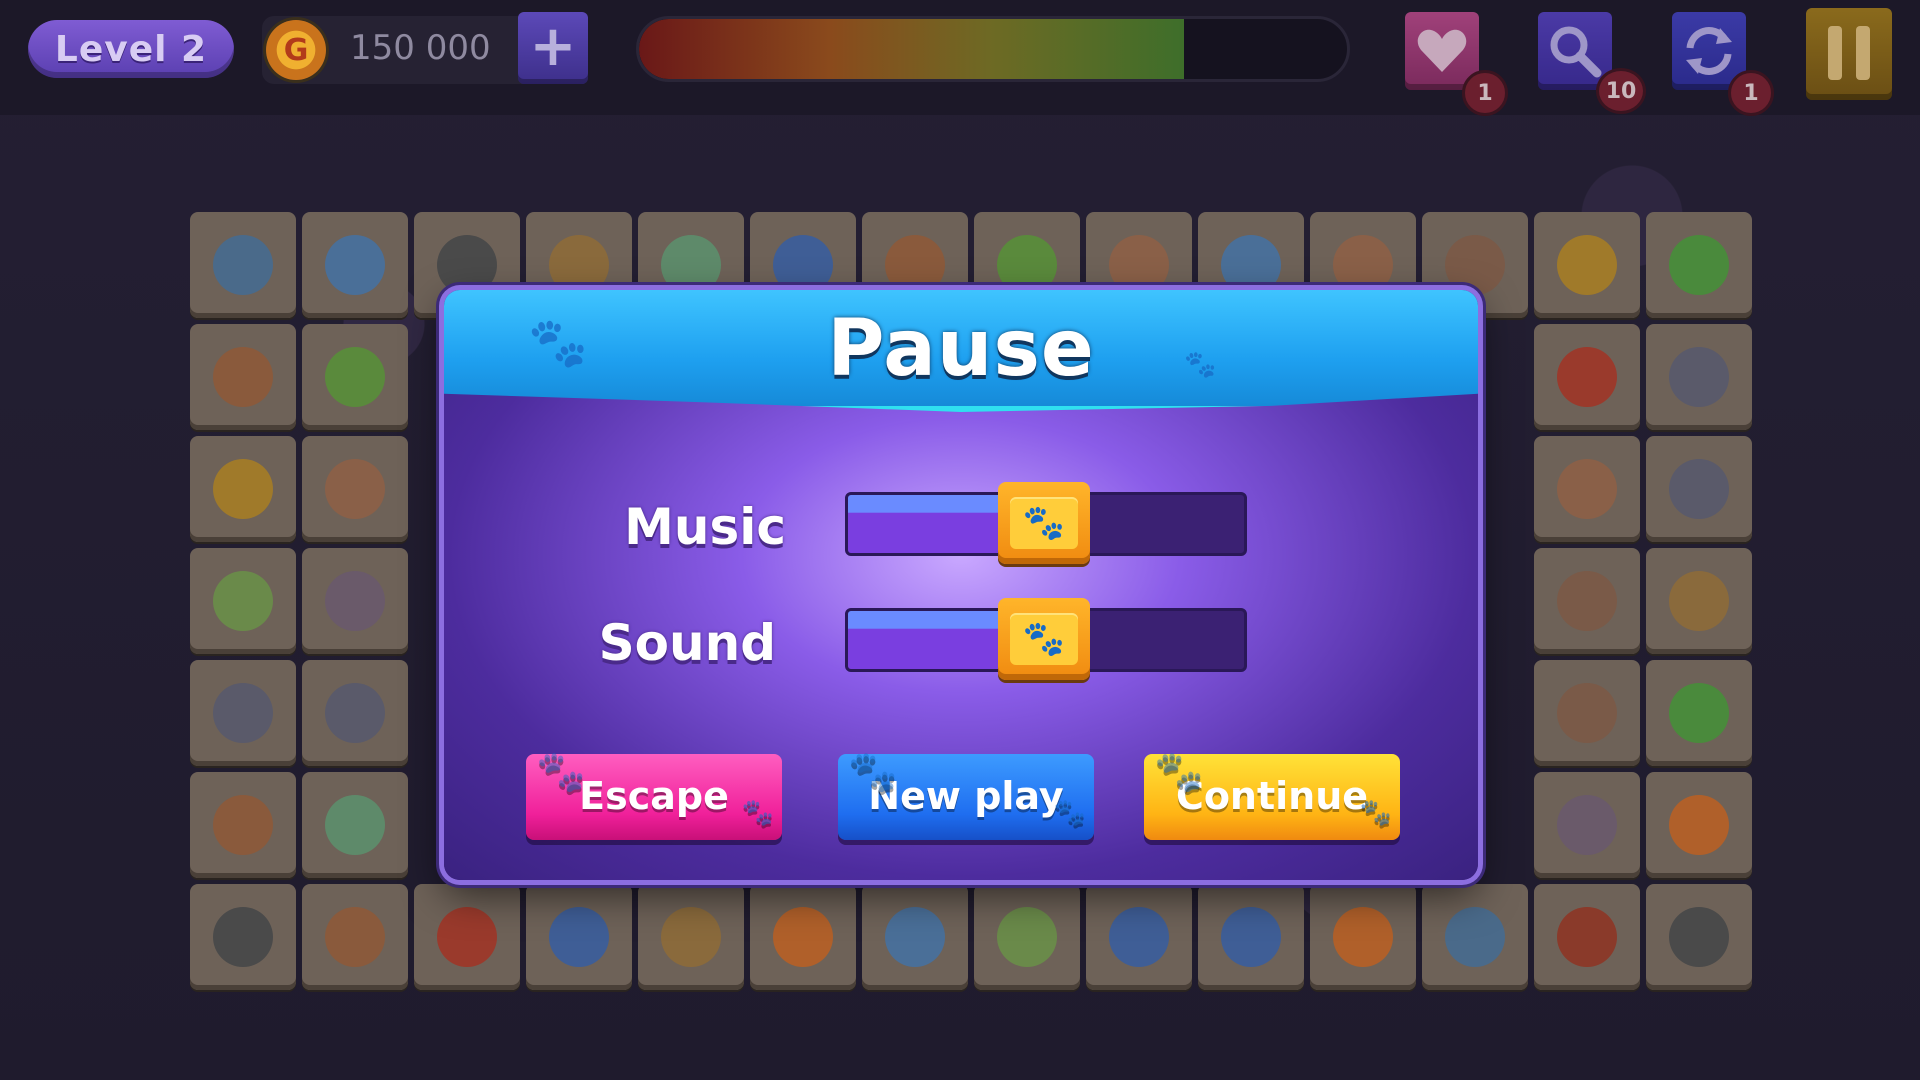 Image resolution: width=1920 pixels, height=1080 pixels. Describe the element at coordinates (961, 349) in the screenshot. I see `dialog-title: Pause` at that location.